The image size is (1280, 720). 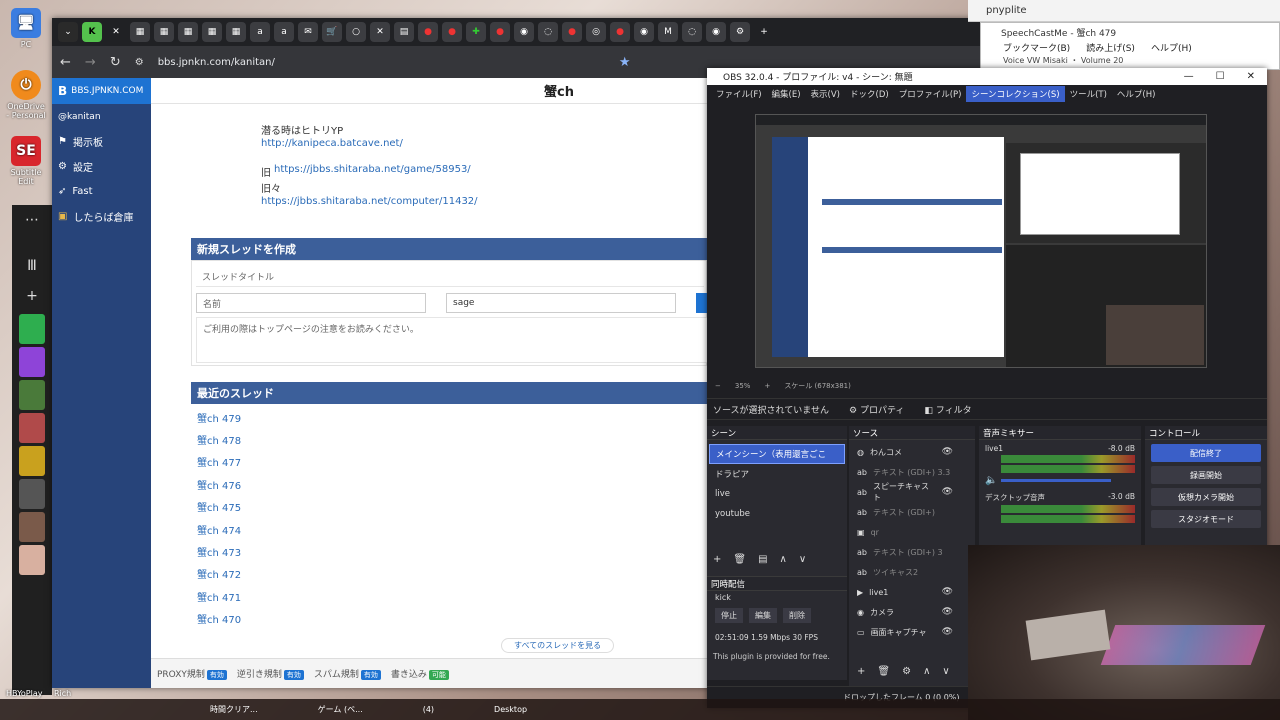 What do you see at coordinates (558, 645) in the screenshot?
I see `see-all-threads-link: すべてのスレッドを見る` at bounding box center [558, 645].